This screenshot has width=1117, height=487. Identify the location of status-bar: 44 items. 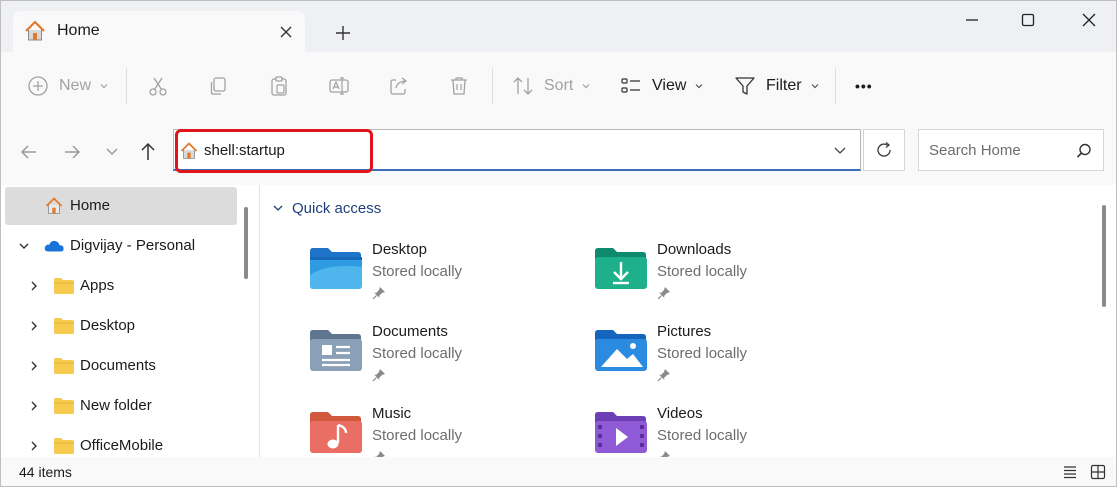
(558, 471).